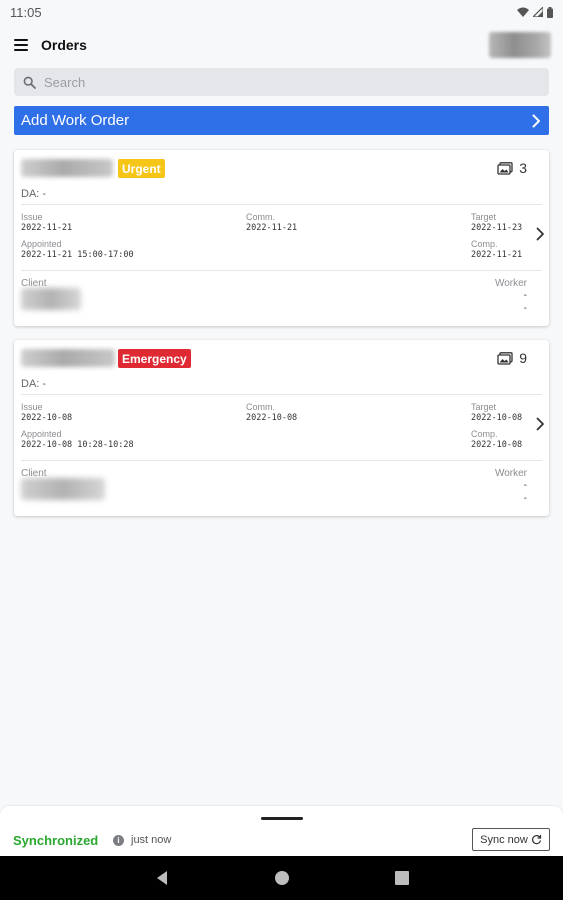 This screenshot has height=900, width=563. I want to click on search-bar, so click(281, 82).